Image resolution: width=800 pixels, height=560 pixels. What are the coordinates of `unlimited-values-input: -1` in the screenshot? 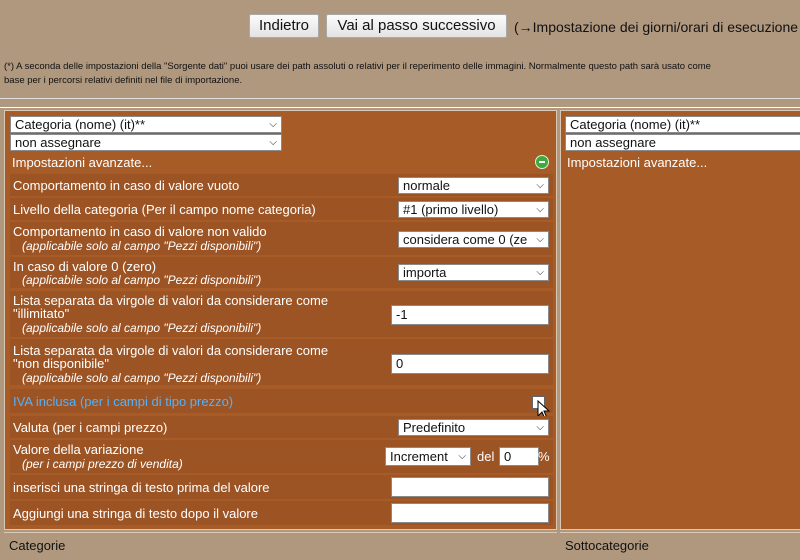 It's located at (470, 315).